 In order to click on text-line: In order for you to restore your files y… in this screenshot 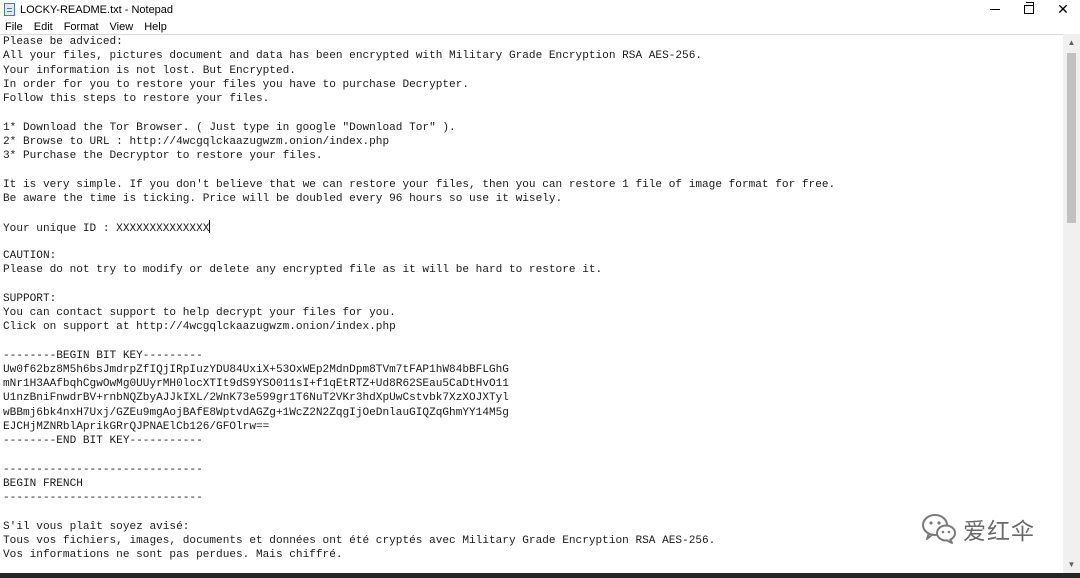, I will do `click(236, 84)`.